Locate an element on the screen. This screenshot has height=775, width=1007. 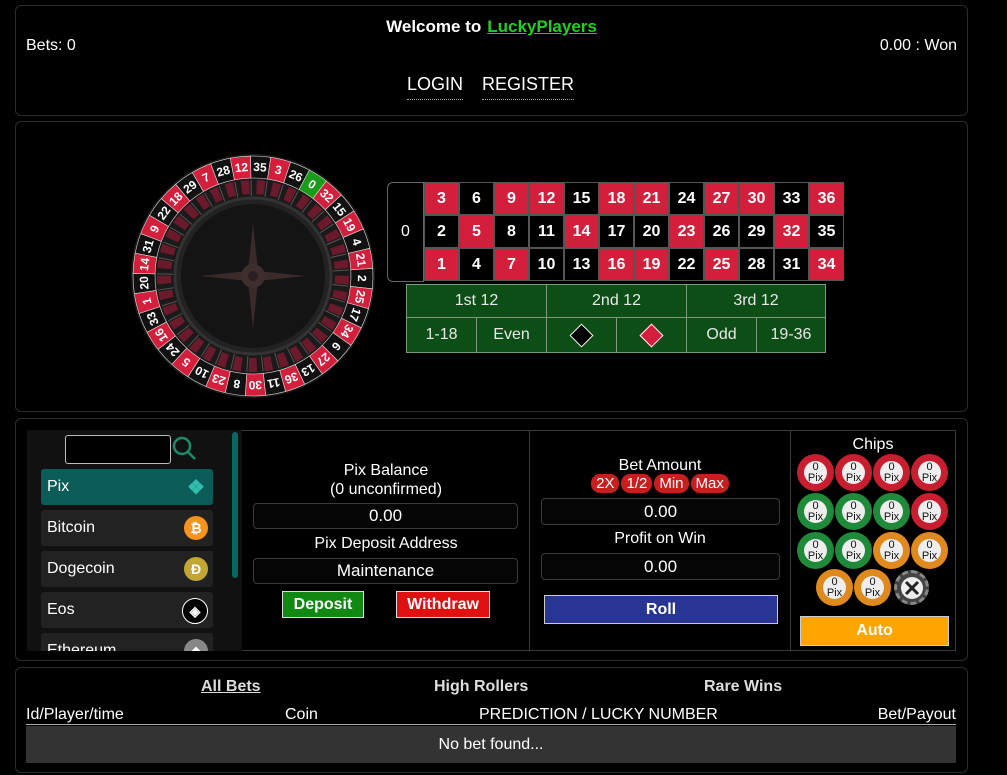
number-35: 35 is located at coordinates (826, 231).